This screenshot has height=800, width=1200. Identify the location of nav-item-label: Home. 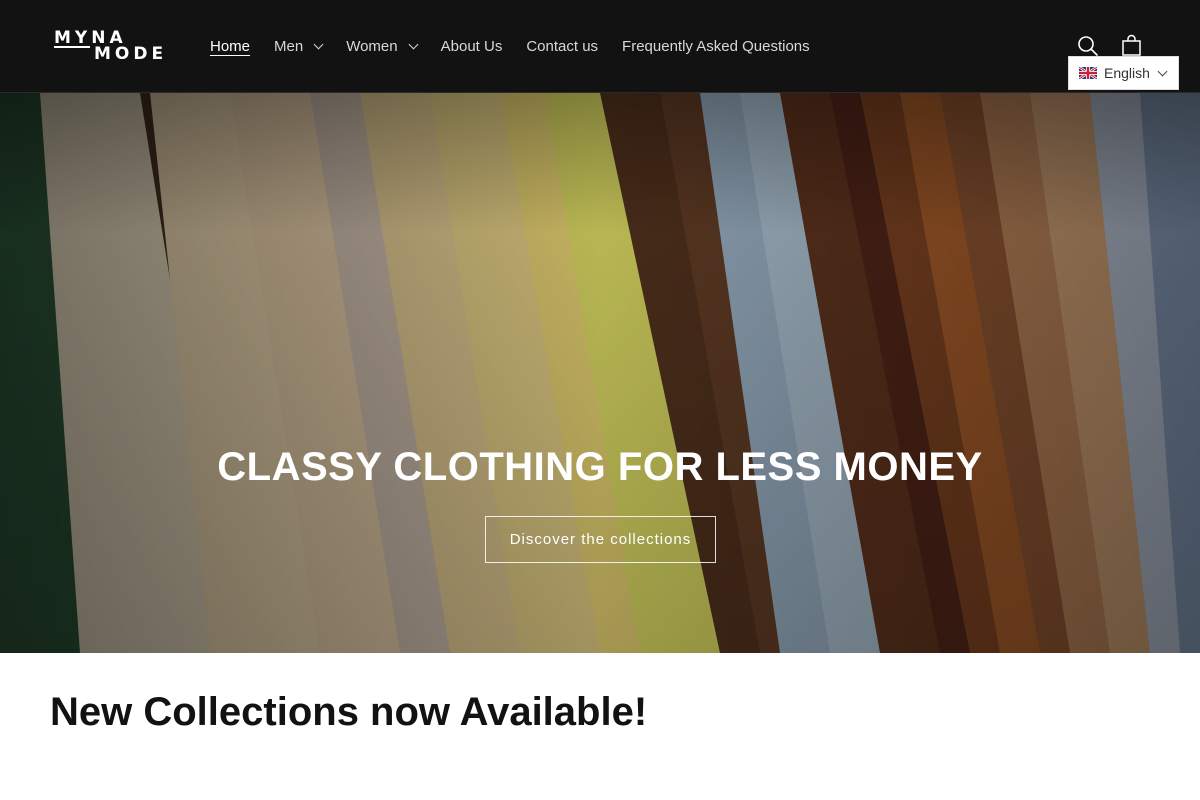
(230, 46).